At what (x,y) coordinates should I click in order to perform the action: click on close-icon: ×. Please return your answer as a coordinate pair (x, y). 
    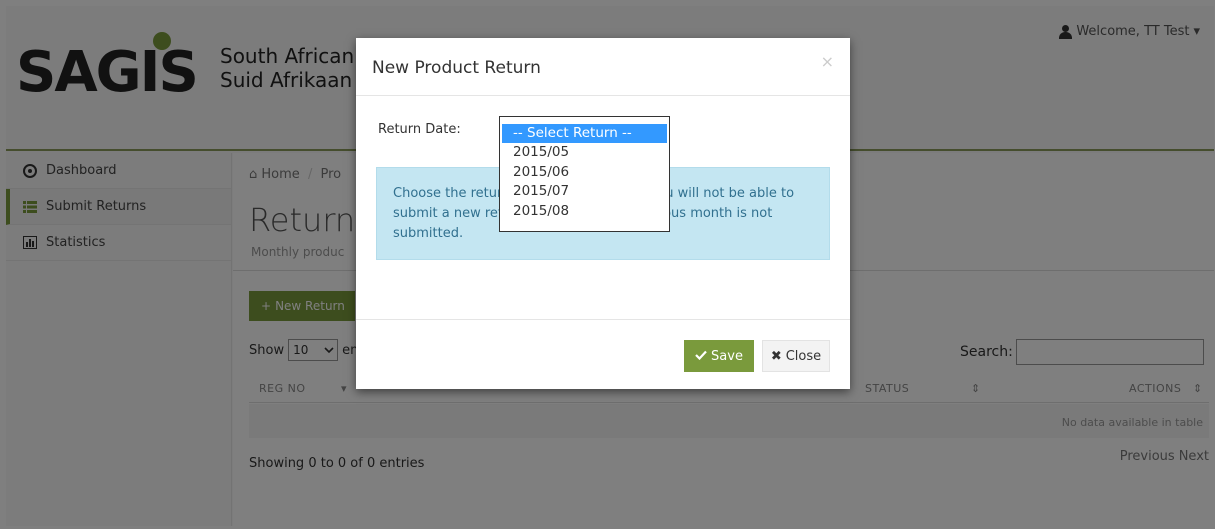
    Looking at the image, I should click on (827, 61).